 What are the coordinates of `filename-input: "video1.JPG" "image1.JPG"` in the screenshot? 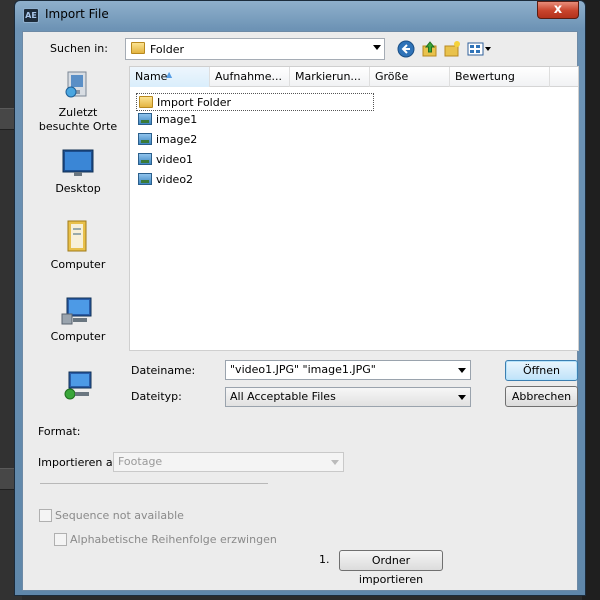 It's located at (348, 370).